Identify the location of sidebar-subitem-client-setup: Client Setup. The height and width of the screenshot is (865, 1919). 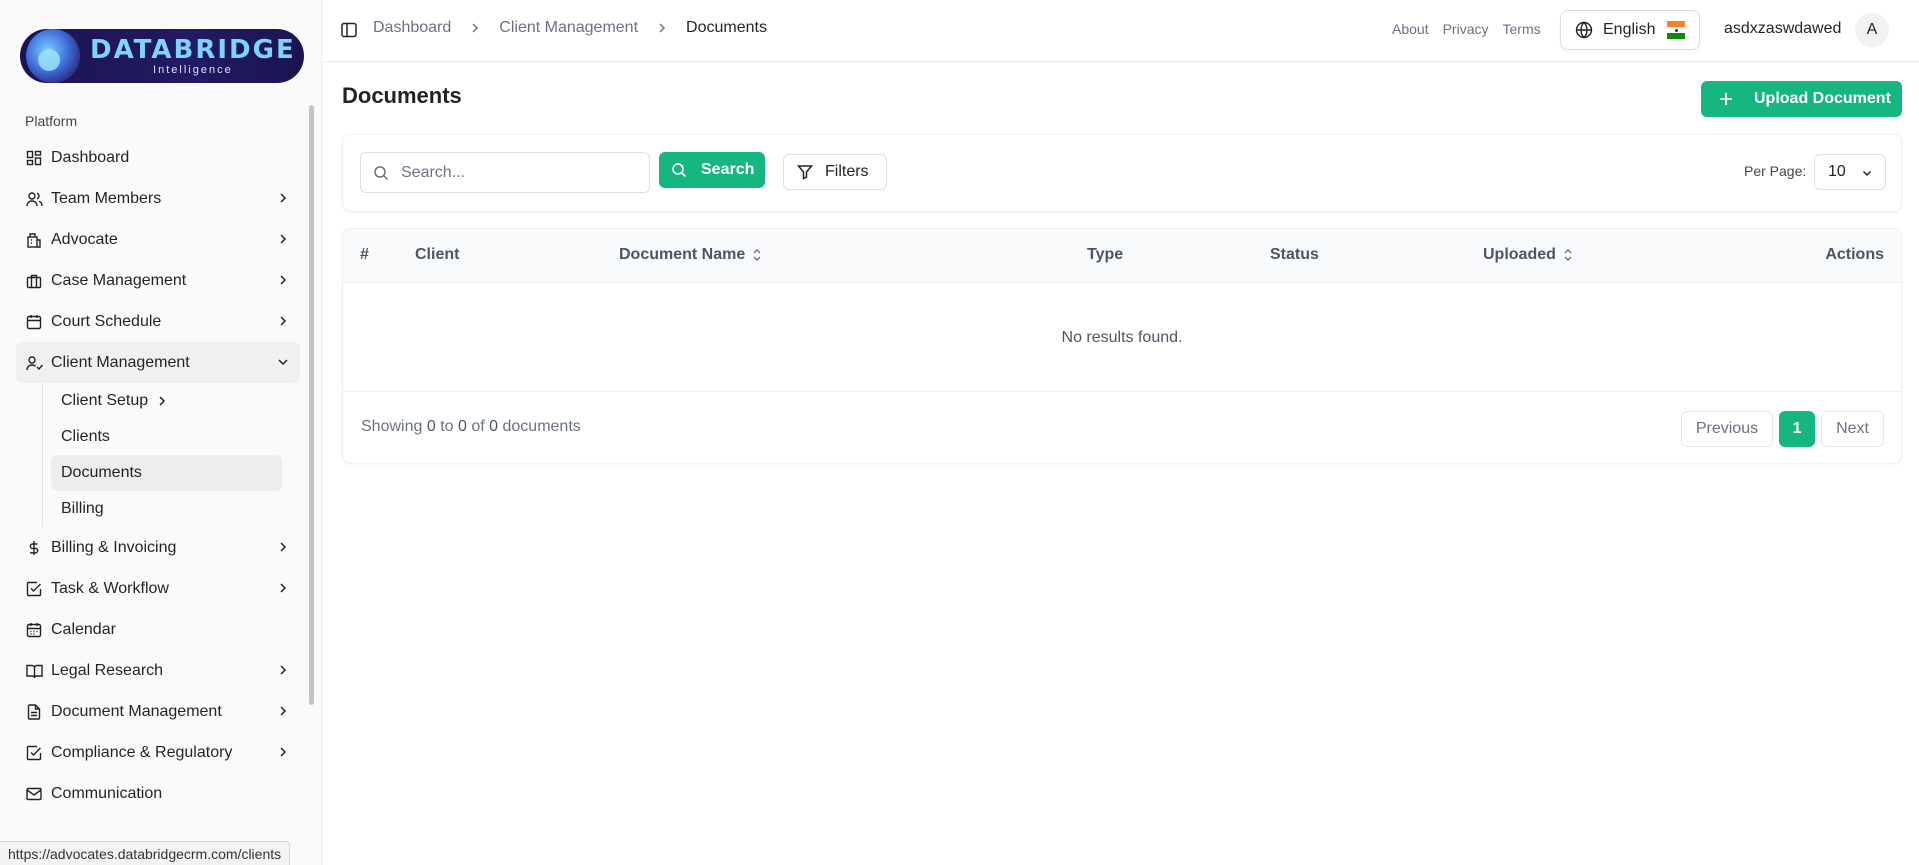
(166, 401).